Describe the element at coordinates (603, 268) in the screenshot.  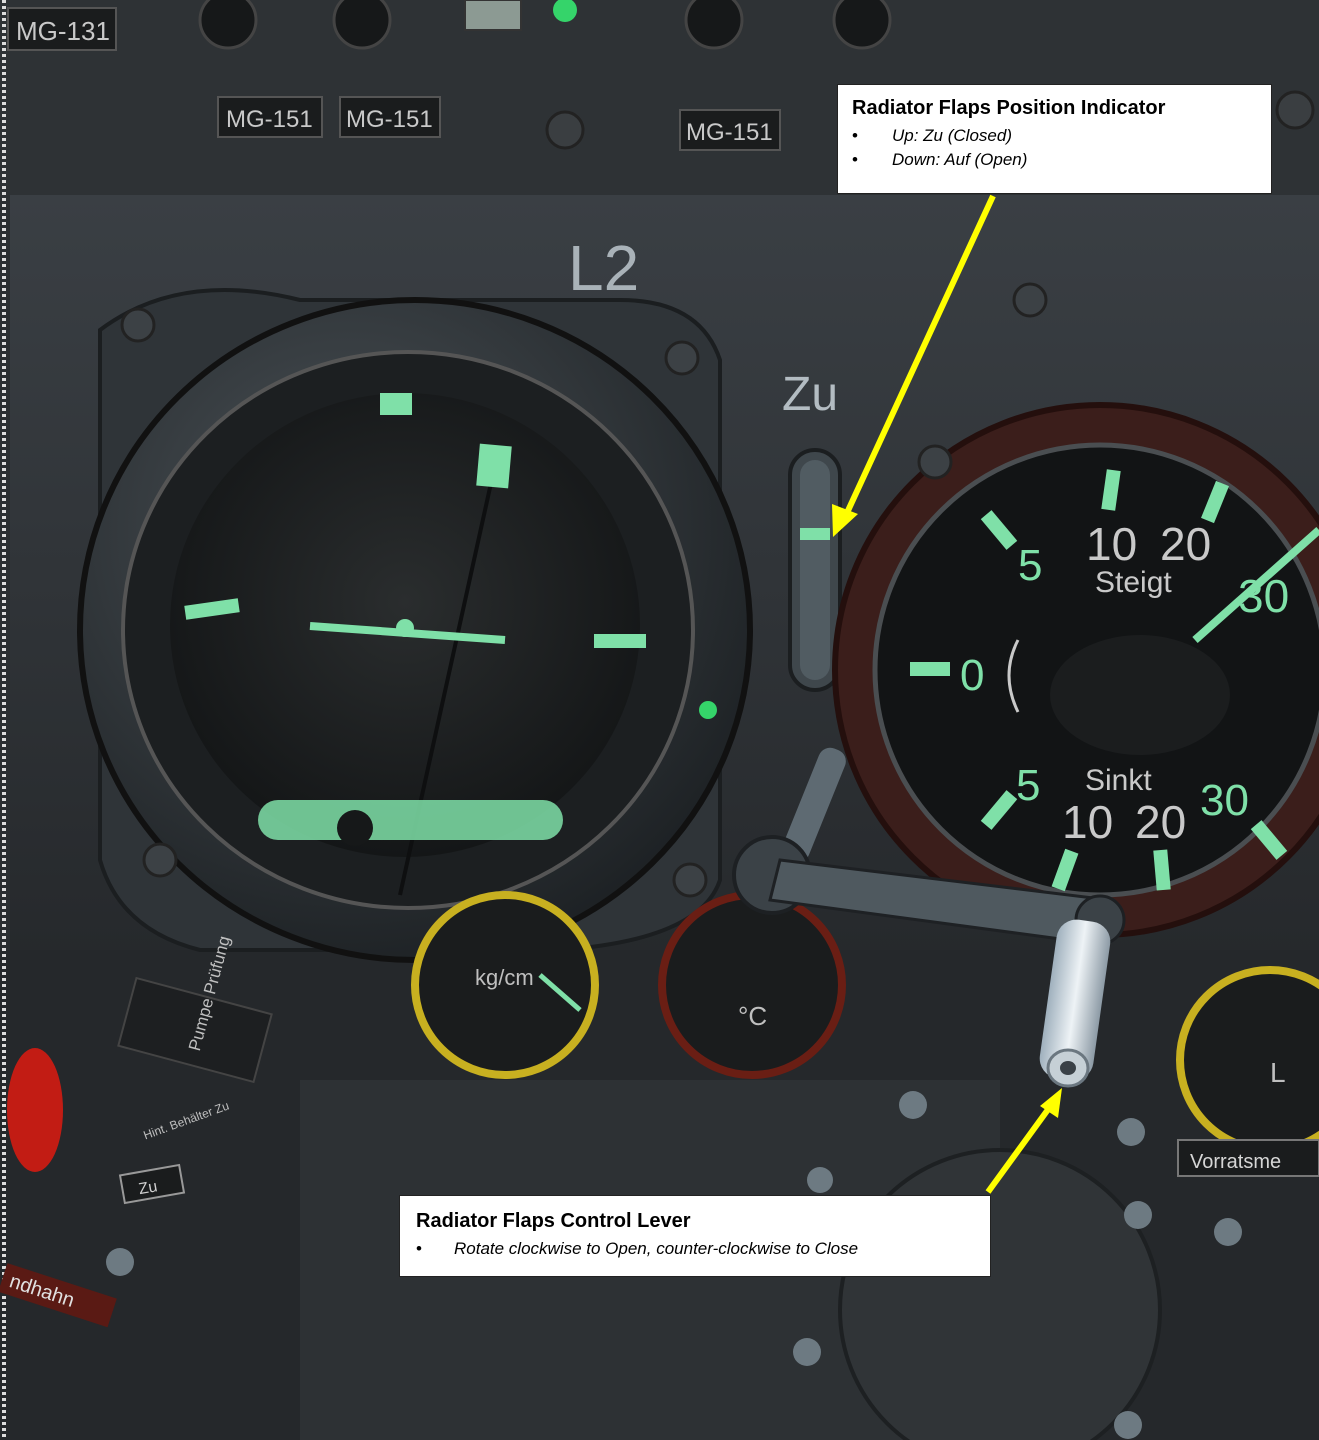
I see `panel-label-l2: L2` at that location.